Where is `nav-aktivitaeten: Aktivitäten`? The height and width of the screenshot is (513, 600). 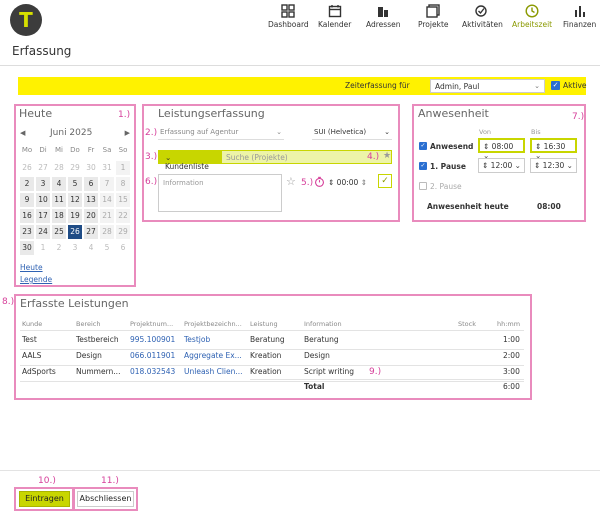
nav-aktivitaeten: Aktivitäten is located at coordinates (482, 16).